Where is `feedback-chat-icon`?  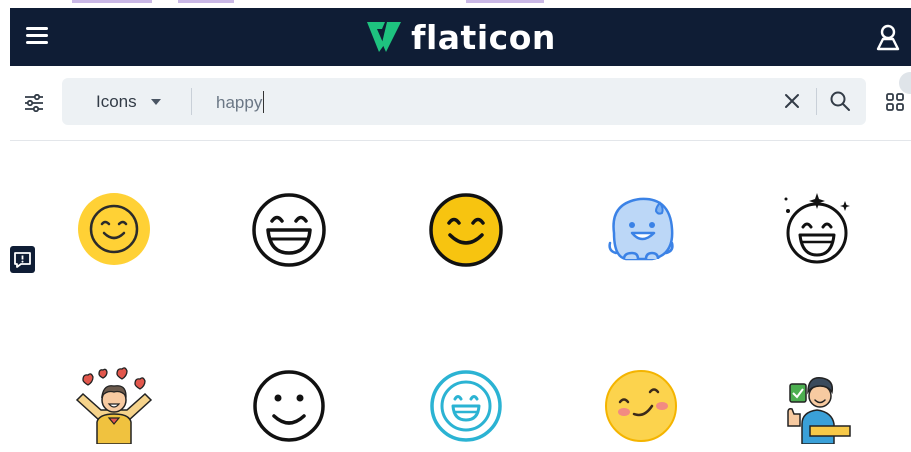
feedback-chat-icon is located at coordinates (22, 260).